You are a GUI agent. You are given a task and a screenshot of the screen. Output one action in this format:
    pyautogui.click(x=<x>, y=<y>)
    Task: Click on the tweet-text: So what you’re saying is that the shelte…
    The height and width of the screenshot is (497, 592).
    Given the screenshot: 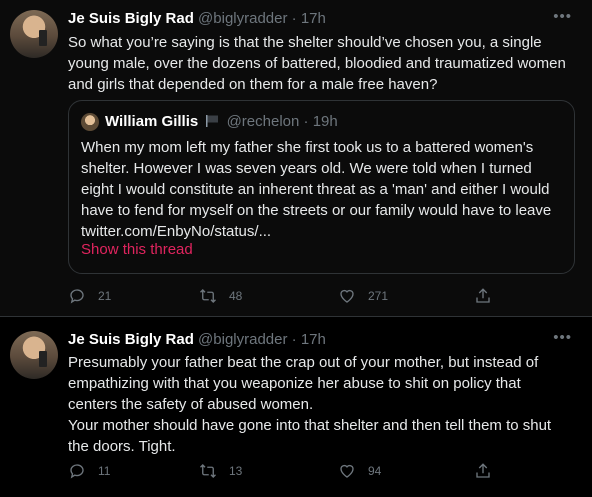 What is the action you would take?
    pyautogui.click(x=318, y=63)
    